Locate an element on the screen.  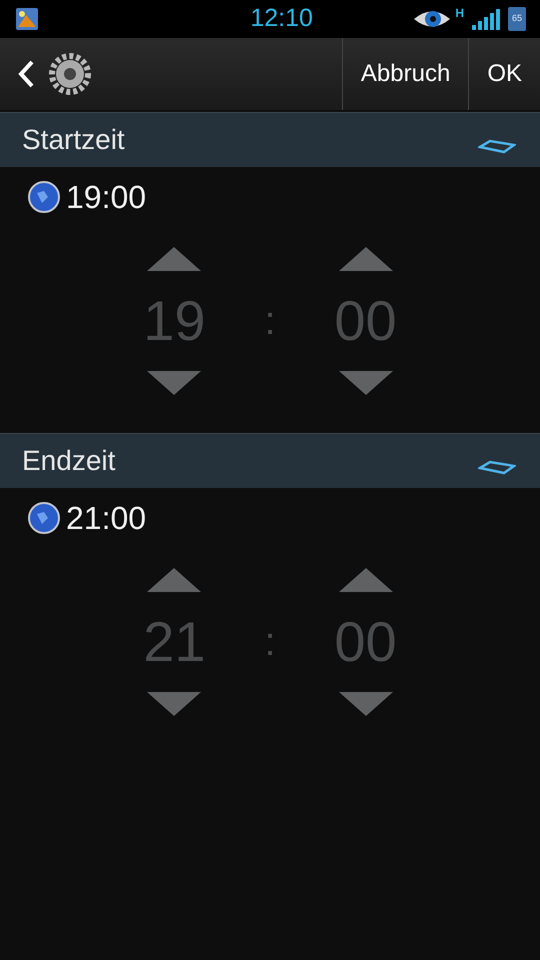
section-title: Startzeit is located at coordinates (73, 140).